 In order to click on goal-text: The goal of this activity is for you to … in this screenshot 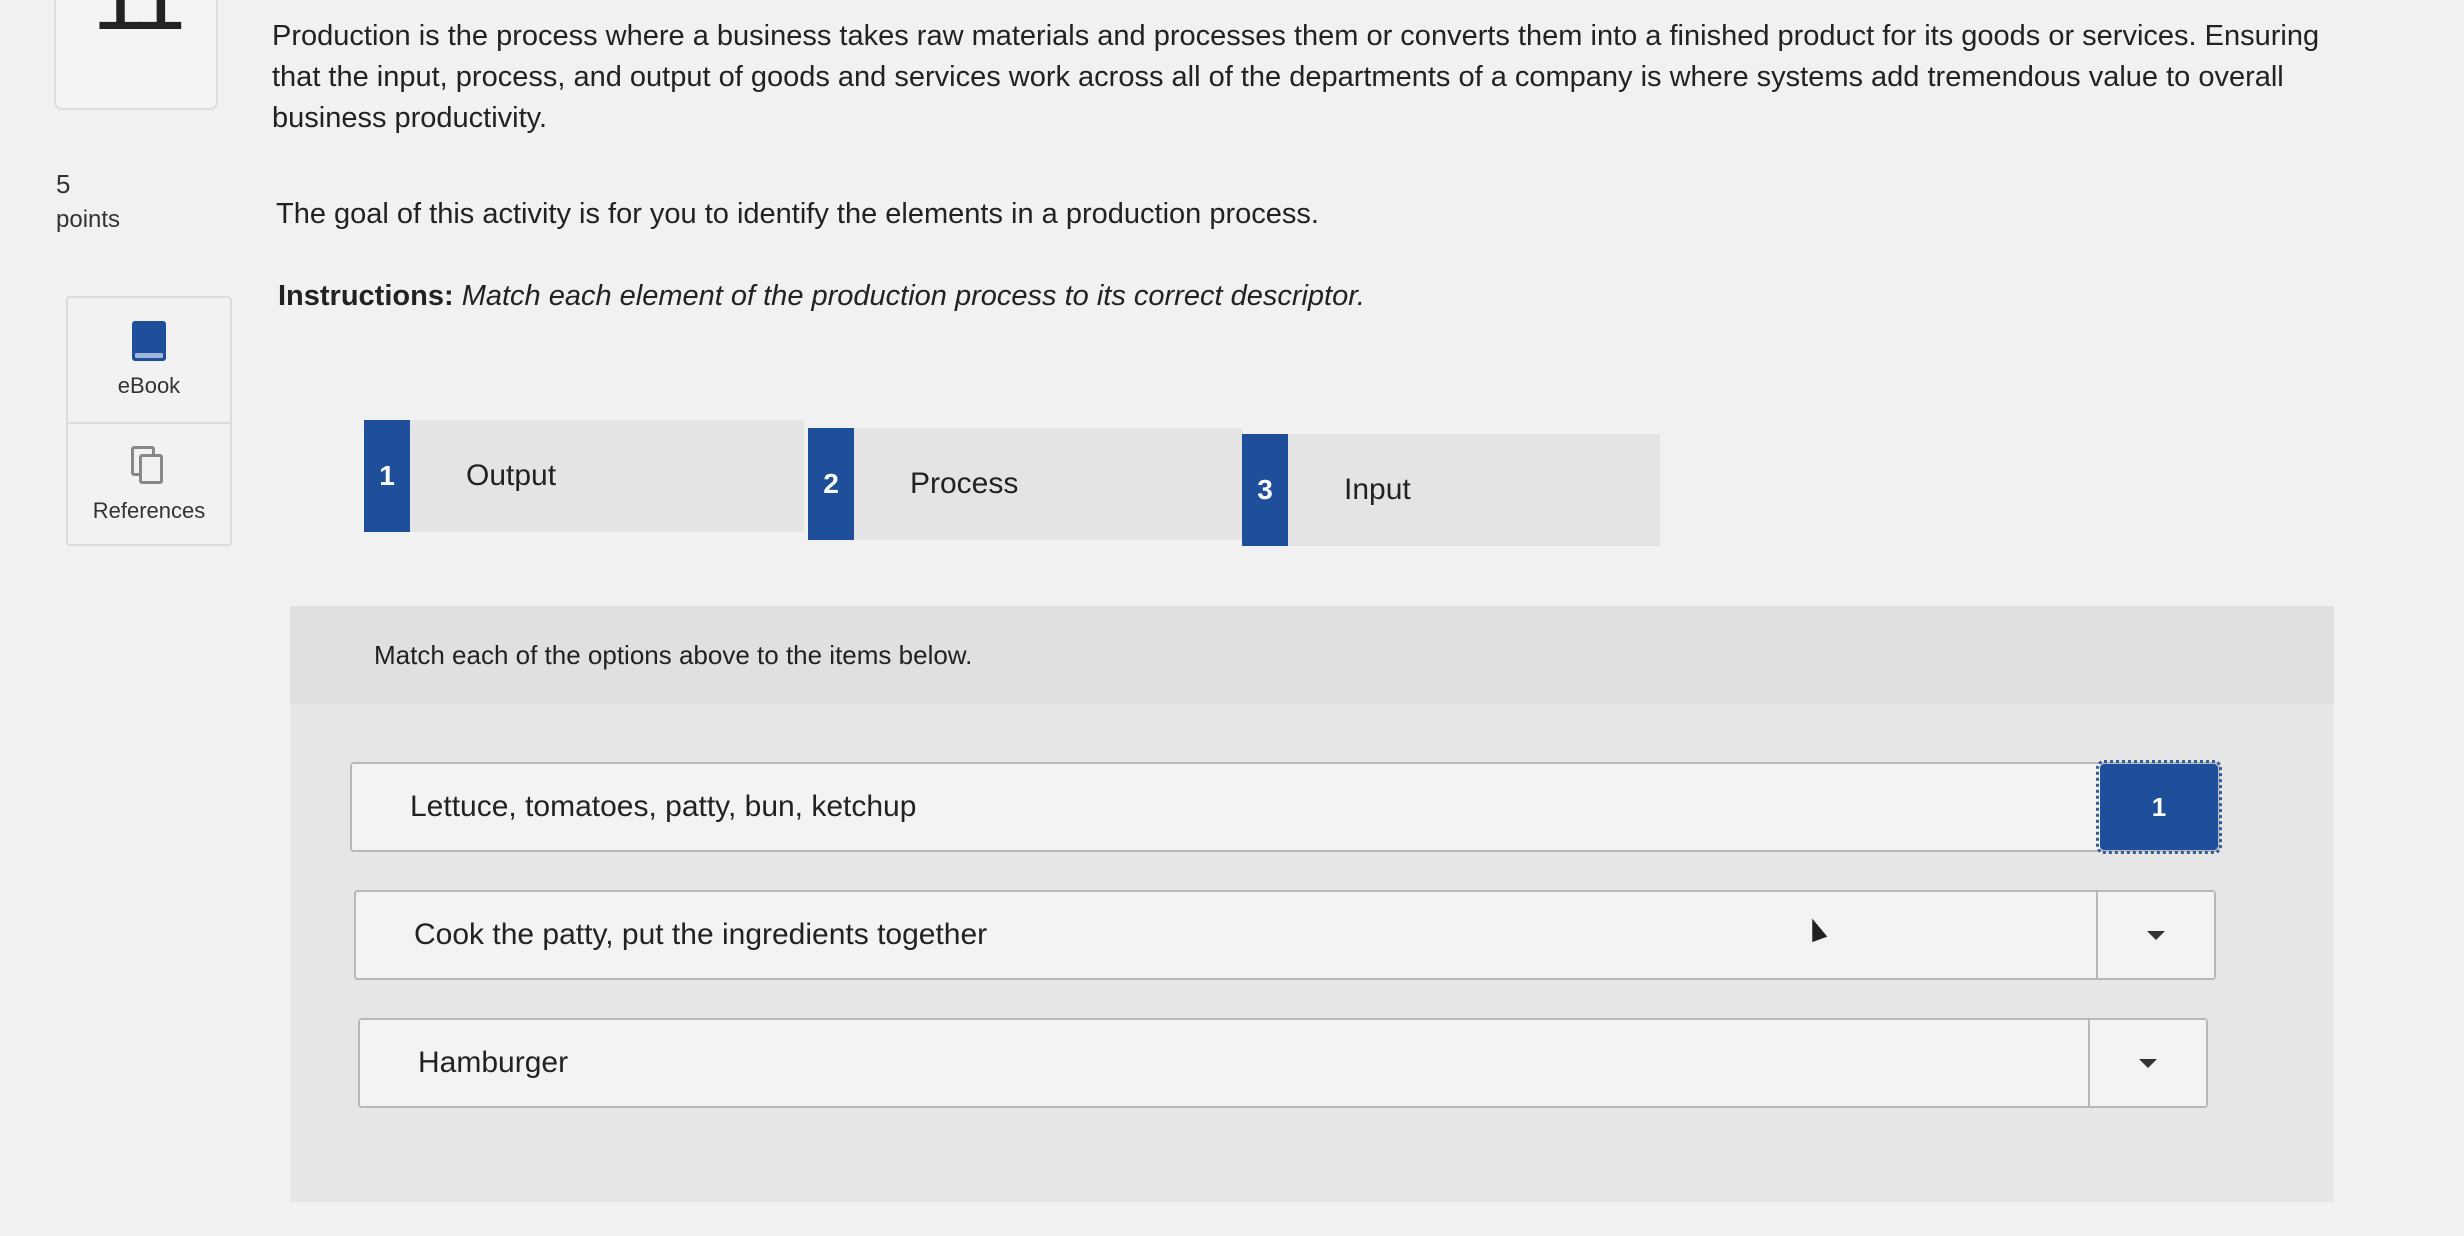, I will do `click(797, 214)`.